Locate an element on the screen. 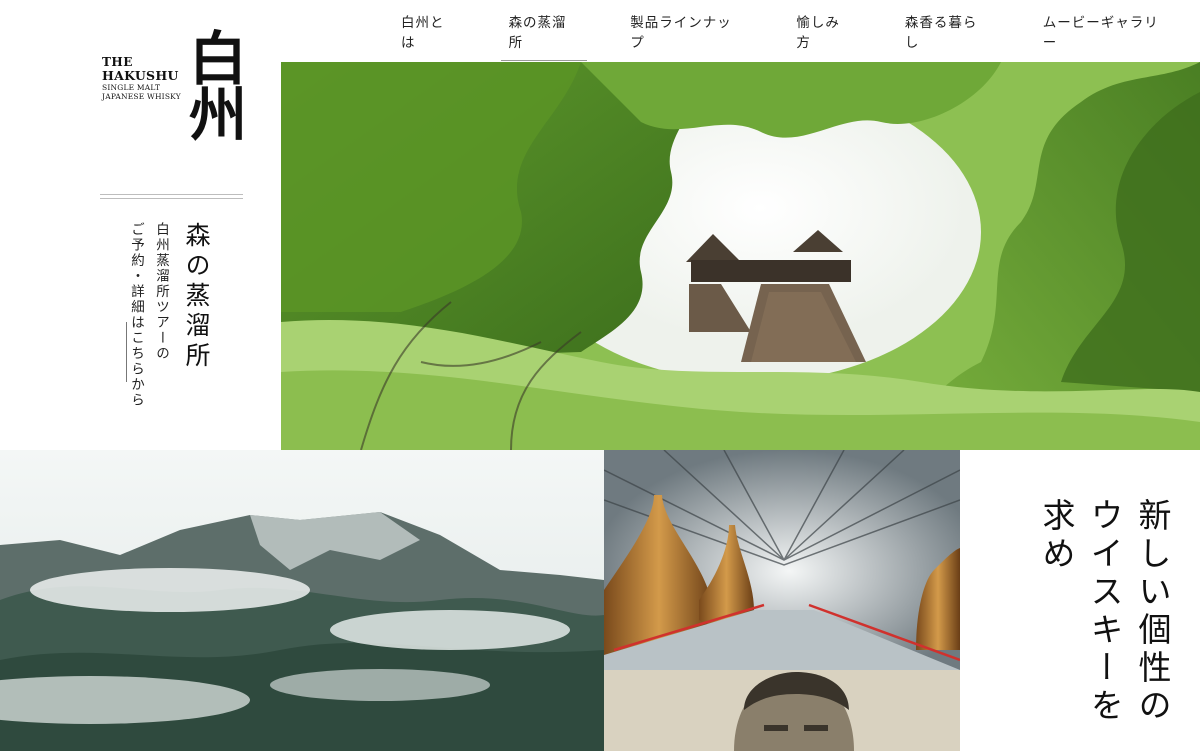 Image resolution: width=1200 pixels, height=751 pixels. tour-link-underline is located at coordinates (126, 352).